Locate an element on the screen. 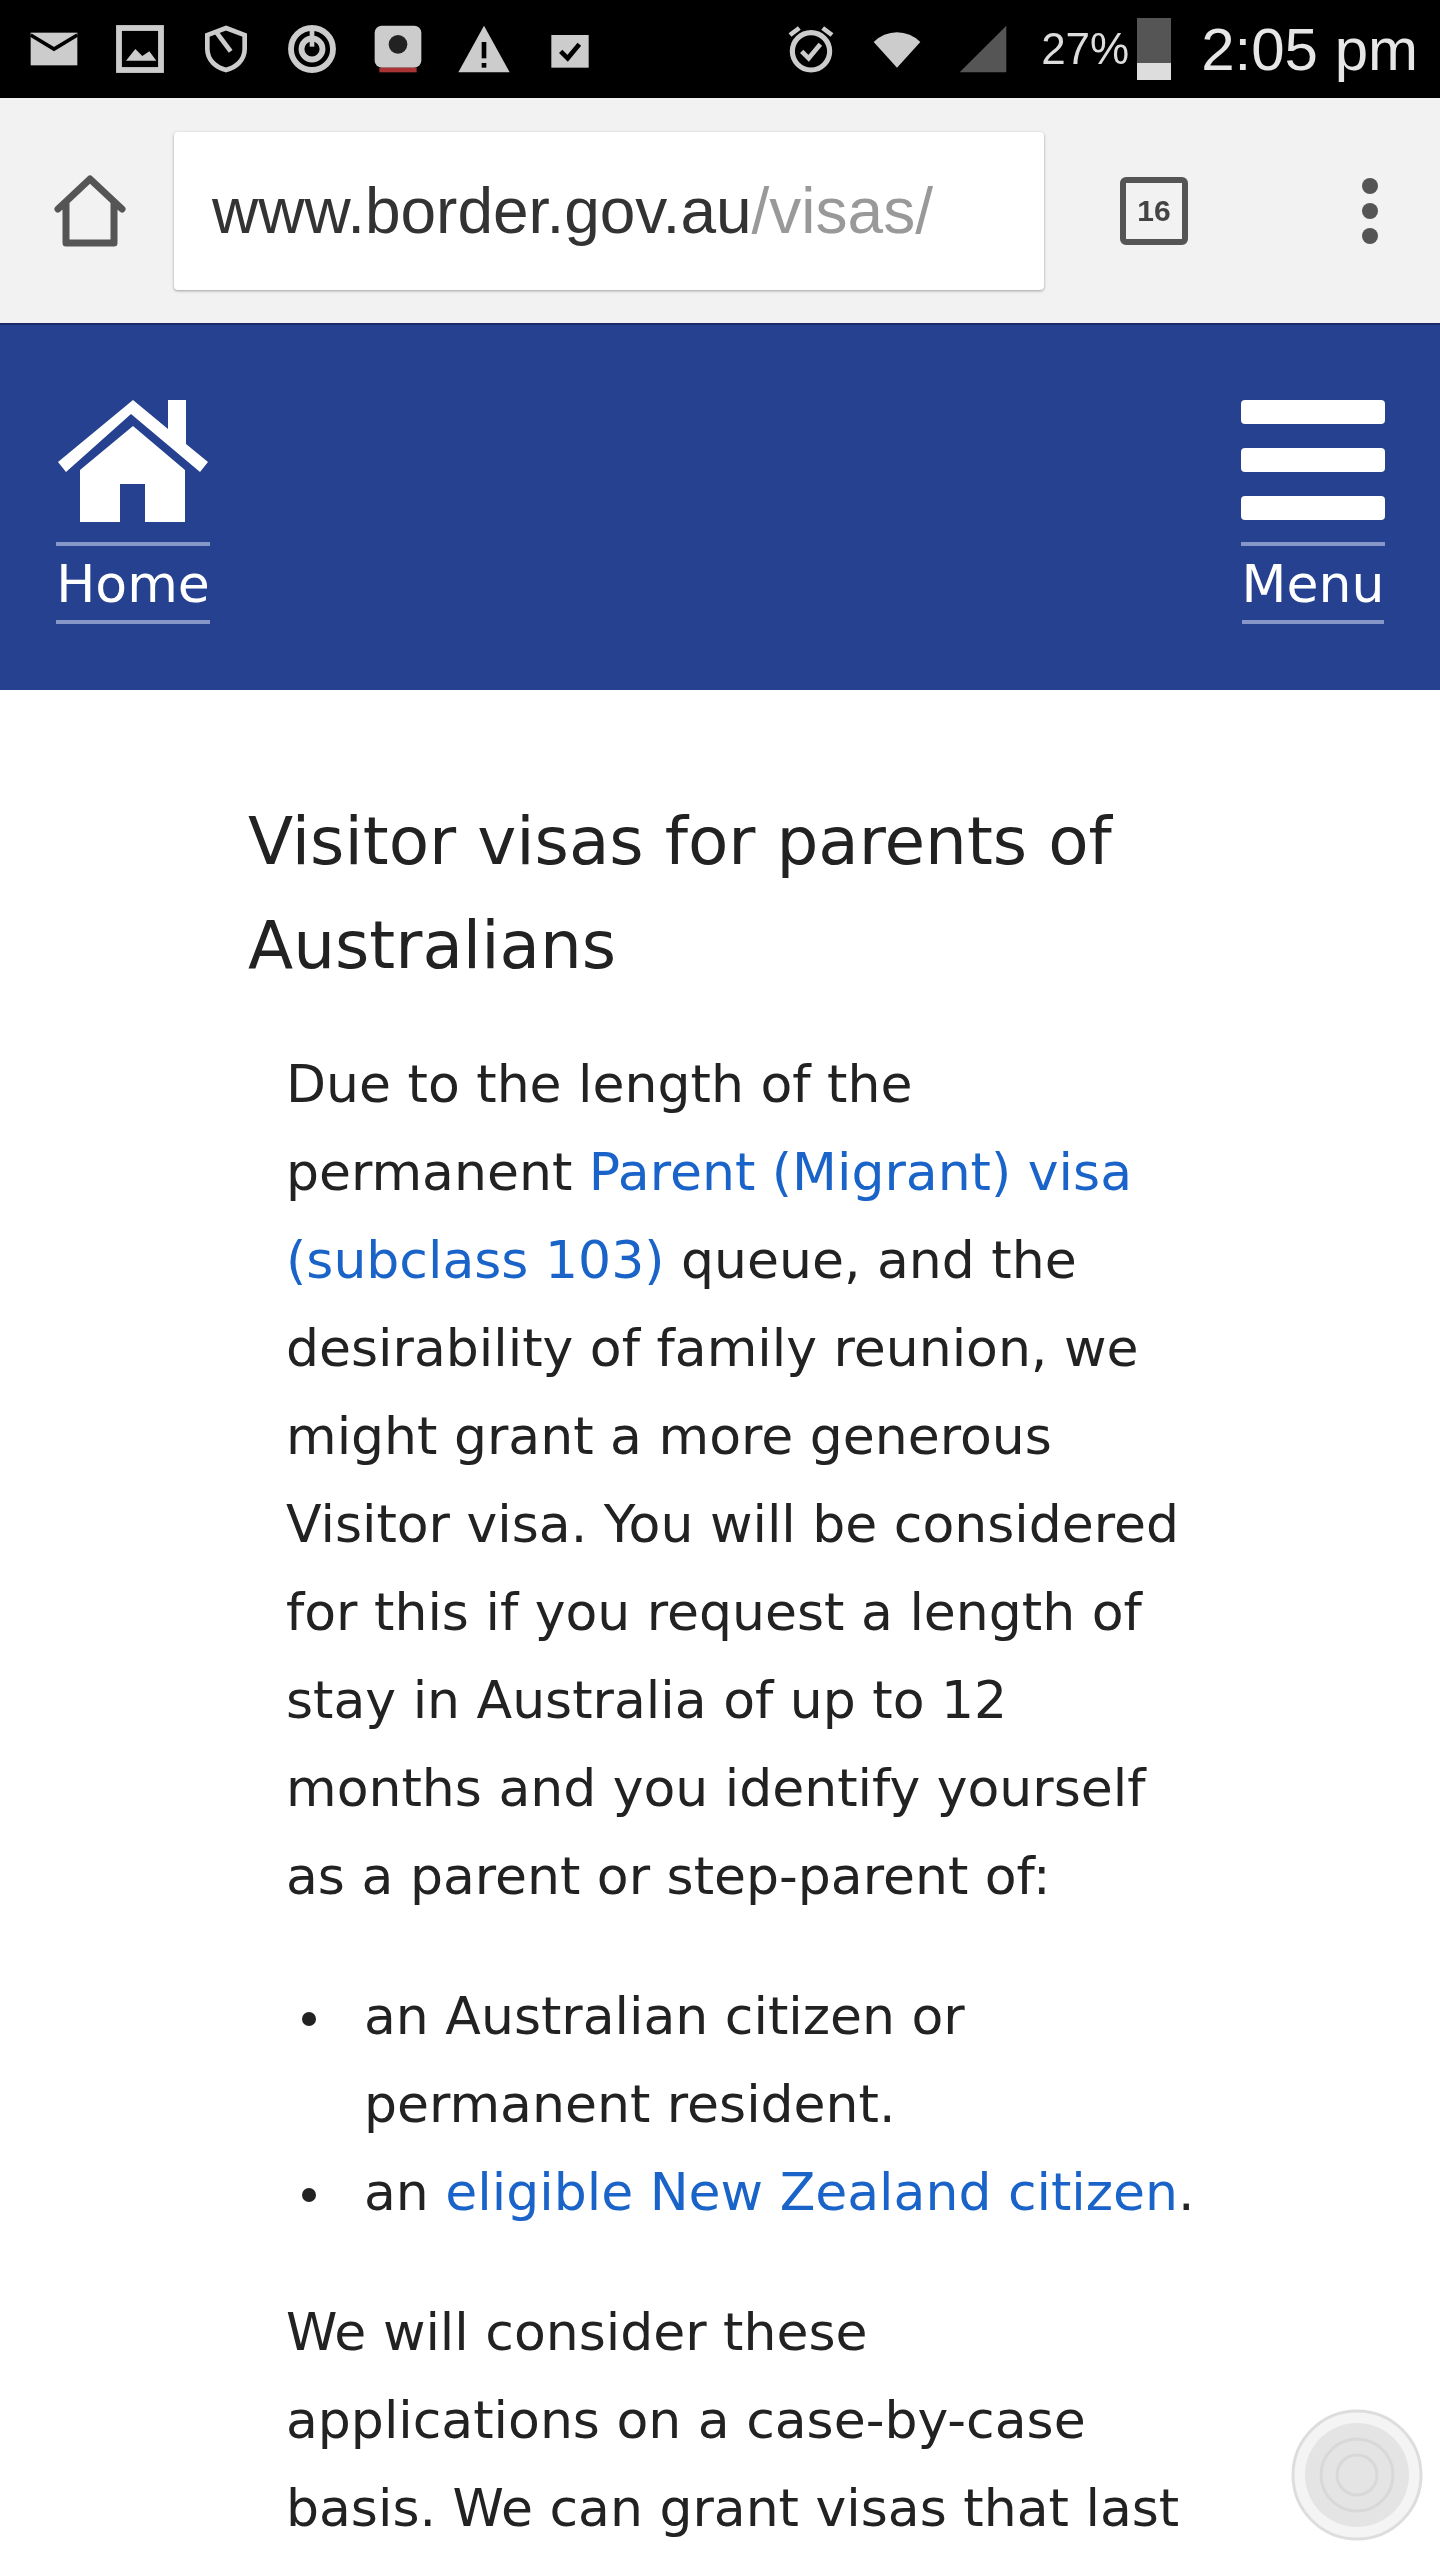  list-item: an eligible New Zealand citizen. is located at coordinates (779, 2192).